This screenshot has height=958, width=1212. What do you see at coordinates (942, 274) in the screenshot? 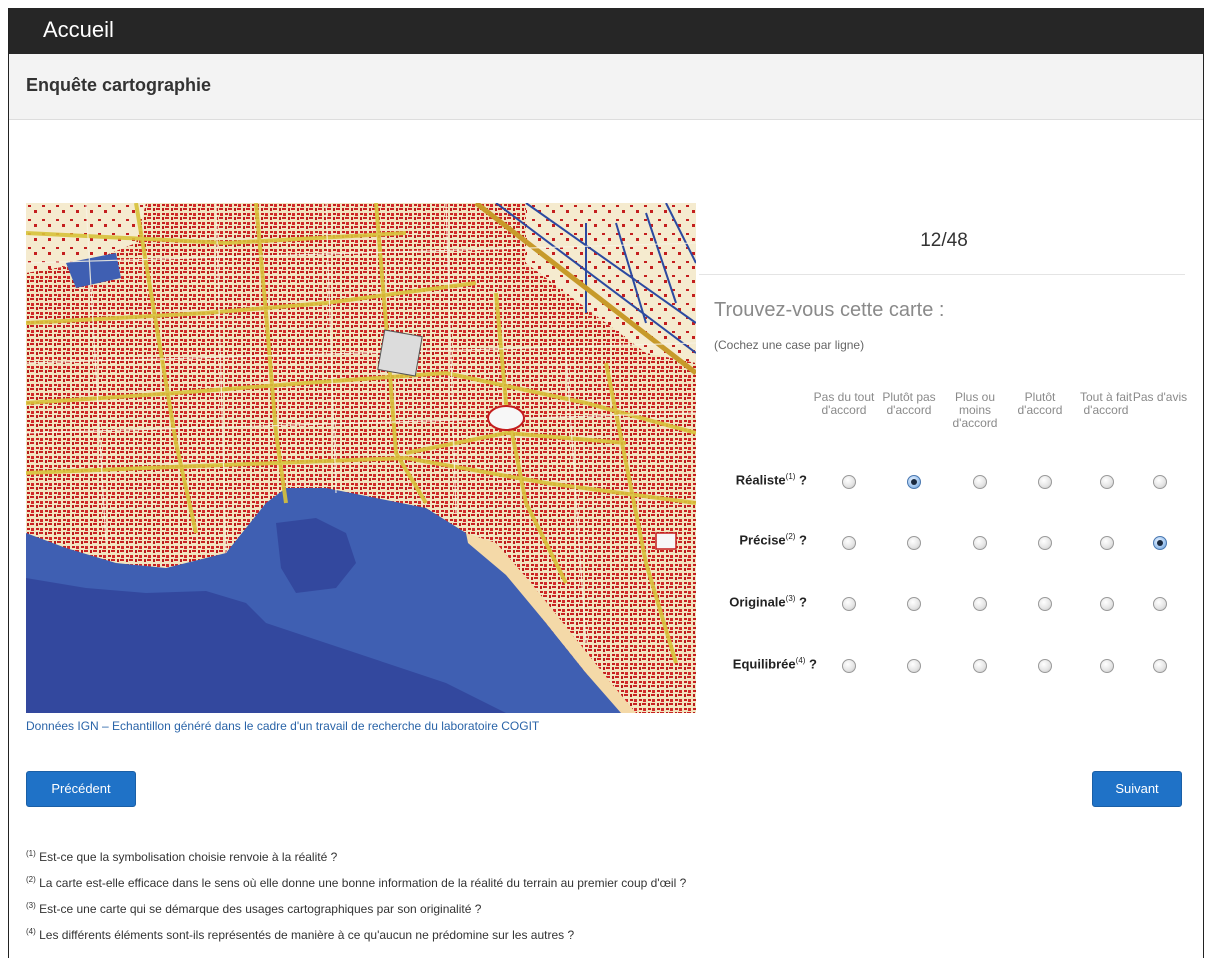
I see `divider` at bounding box center [942, 274].